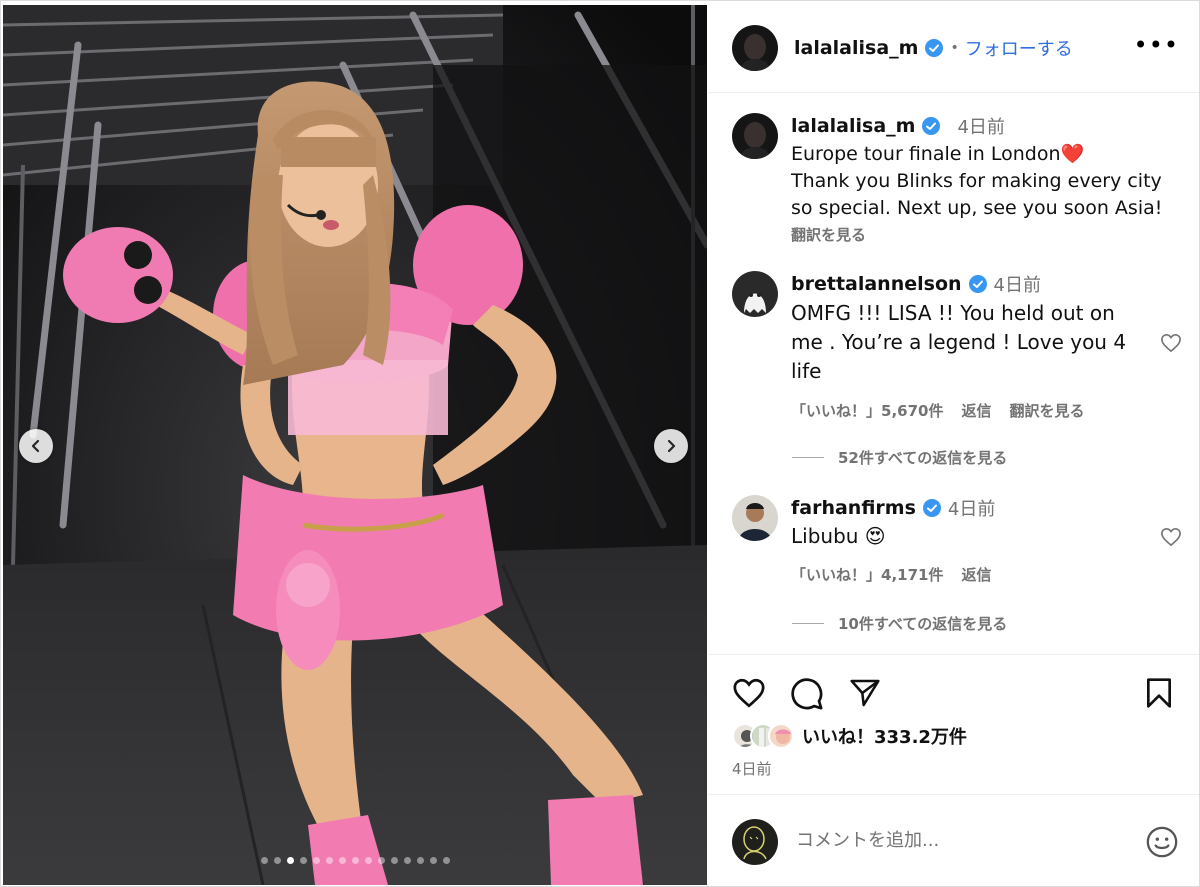  Describe the element at coordinates (781, 736) in the screenshot. I see `liker-avatar` at that location.